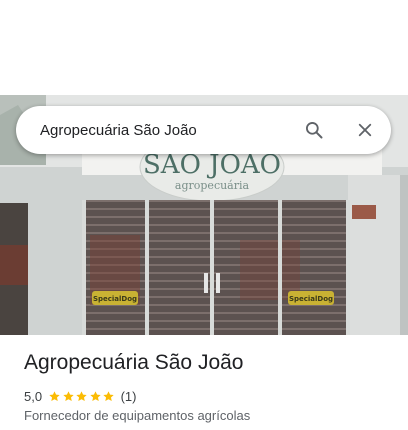 This screenshot has height=430, width=408. I want to click on door-sticker-left: SpecialDog, so click(115, 299).